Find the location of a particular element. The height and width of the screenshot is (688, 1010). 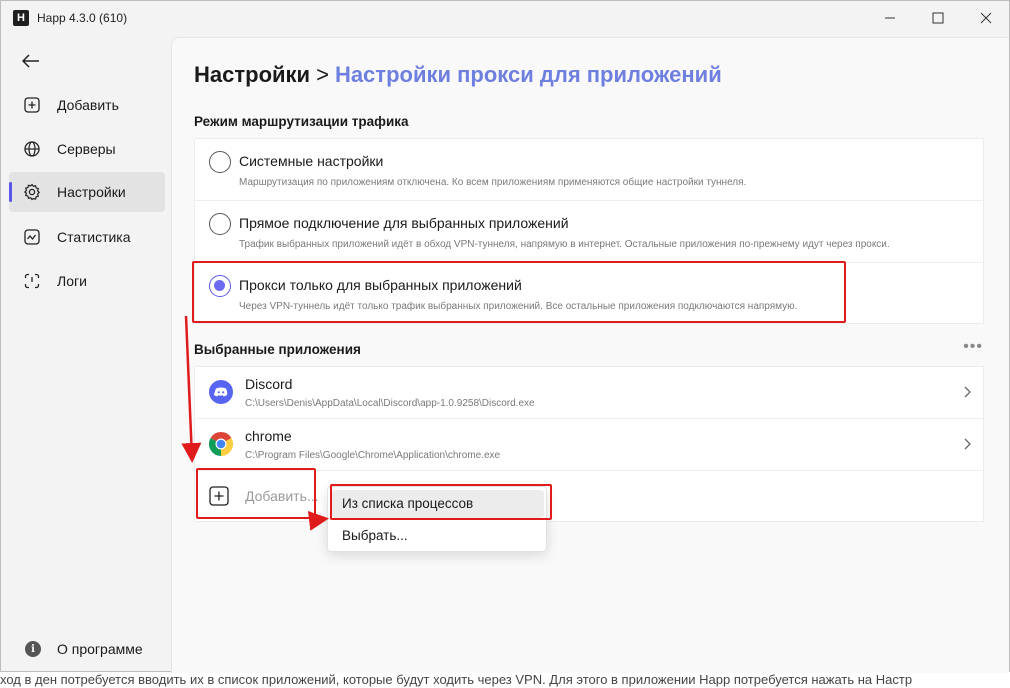

breadcrumb-root: Настройки is located at coordinates (252, 74).